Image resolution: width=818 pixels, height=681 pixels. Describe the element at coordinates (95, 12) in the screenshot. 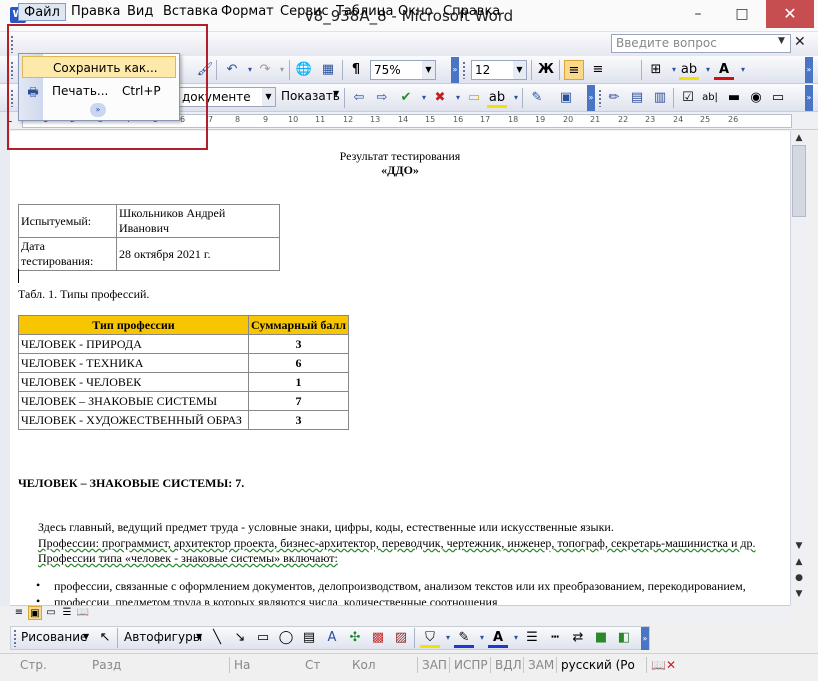

I see `menu-edit: Правка` at that location.